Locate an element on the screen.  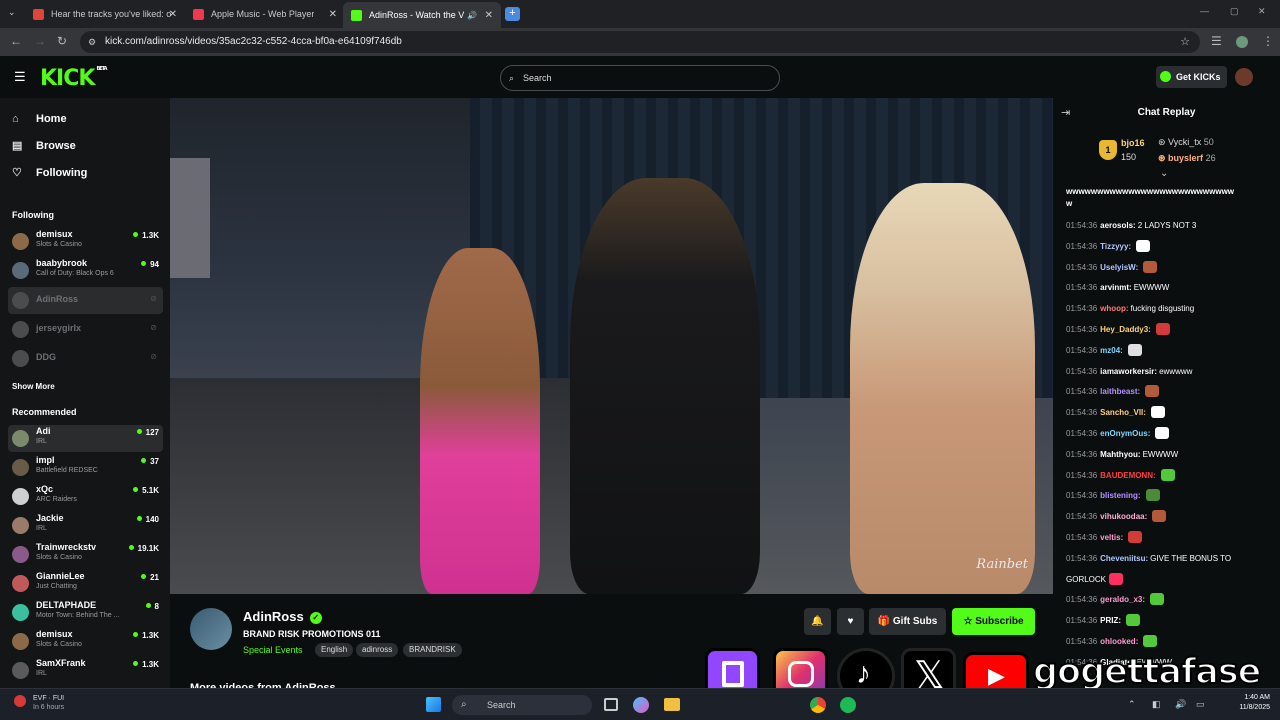
message-username: Tizzyyy: is located at coordinates (1115, 246).